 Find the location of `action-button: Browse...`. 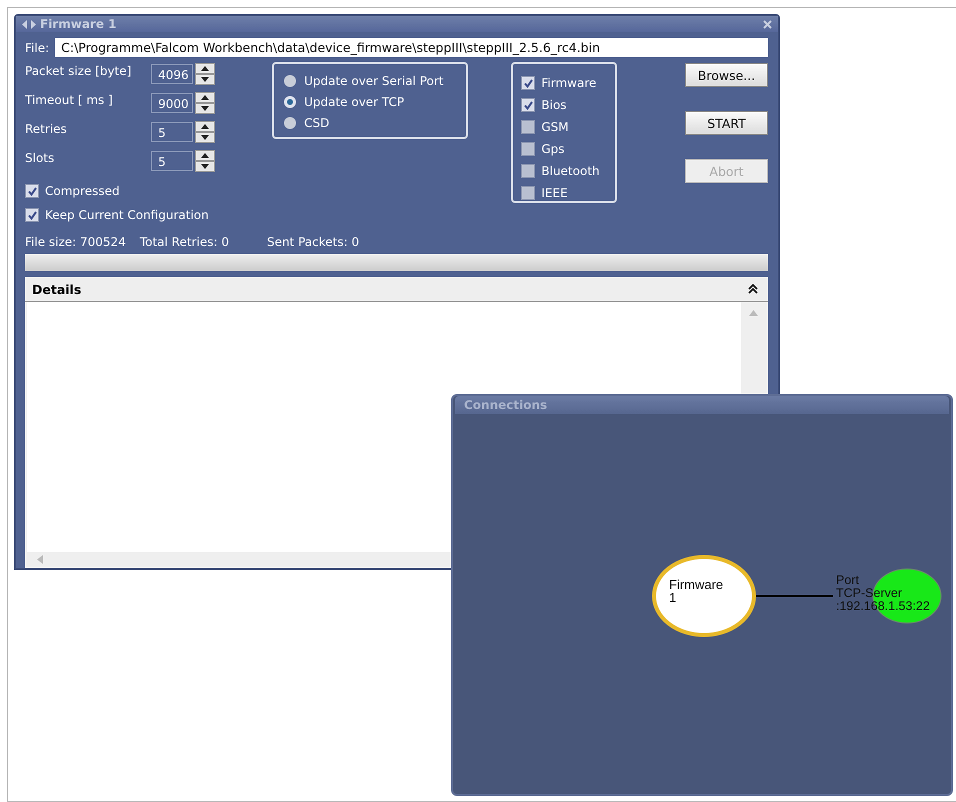

action-button: Browse... is located at coordinates (726, 75).